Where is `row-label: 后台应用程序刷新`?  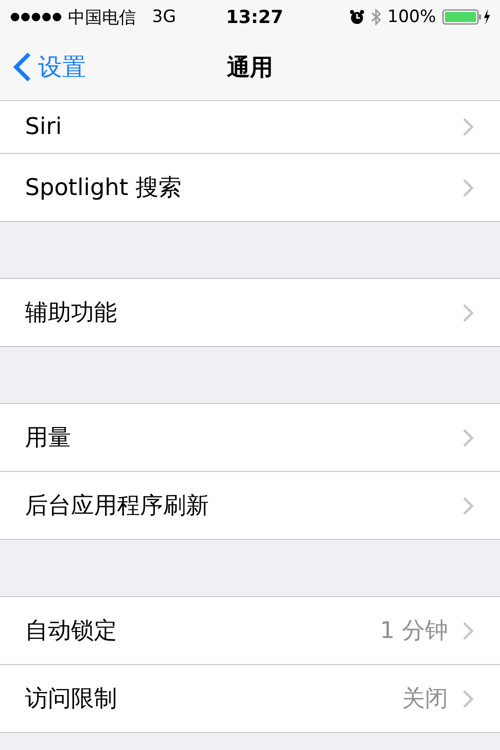
row-label: 后台应用程序刷新 is located at coordinates (117, 506).